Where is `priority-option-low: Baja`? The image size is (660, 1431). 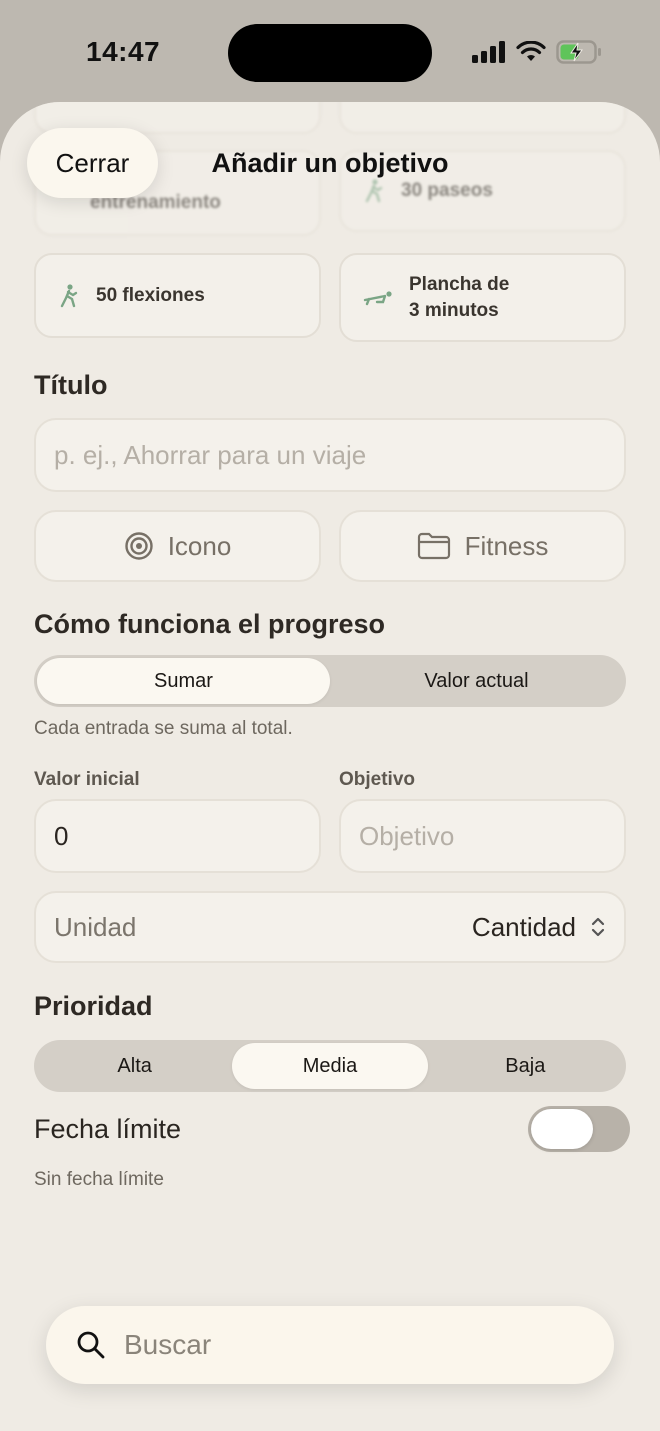 priority-option-low: Baja is located at coordinates (525, 1066).